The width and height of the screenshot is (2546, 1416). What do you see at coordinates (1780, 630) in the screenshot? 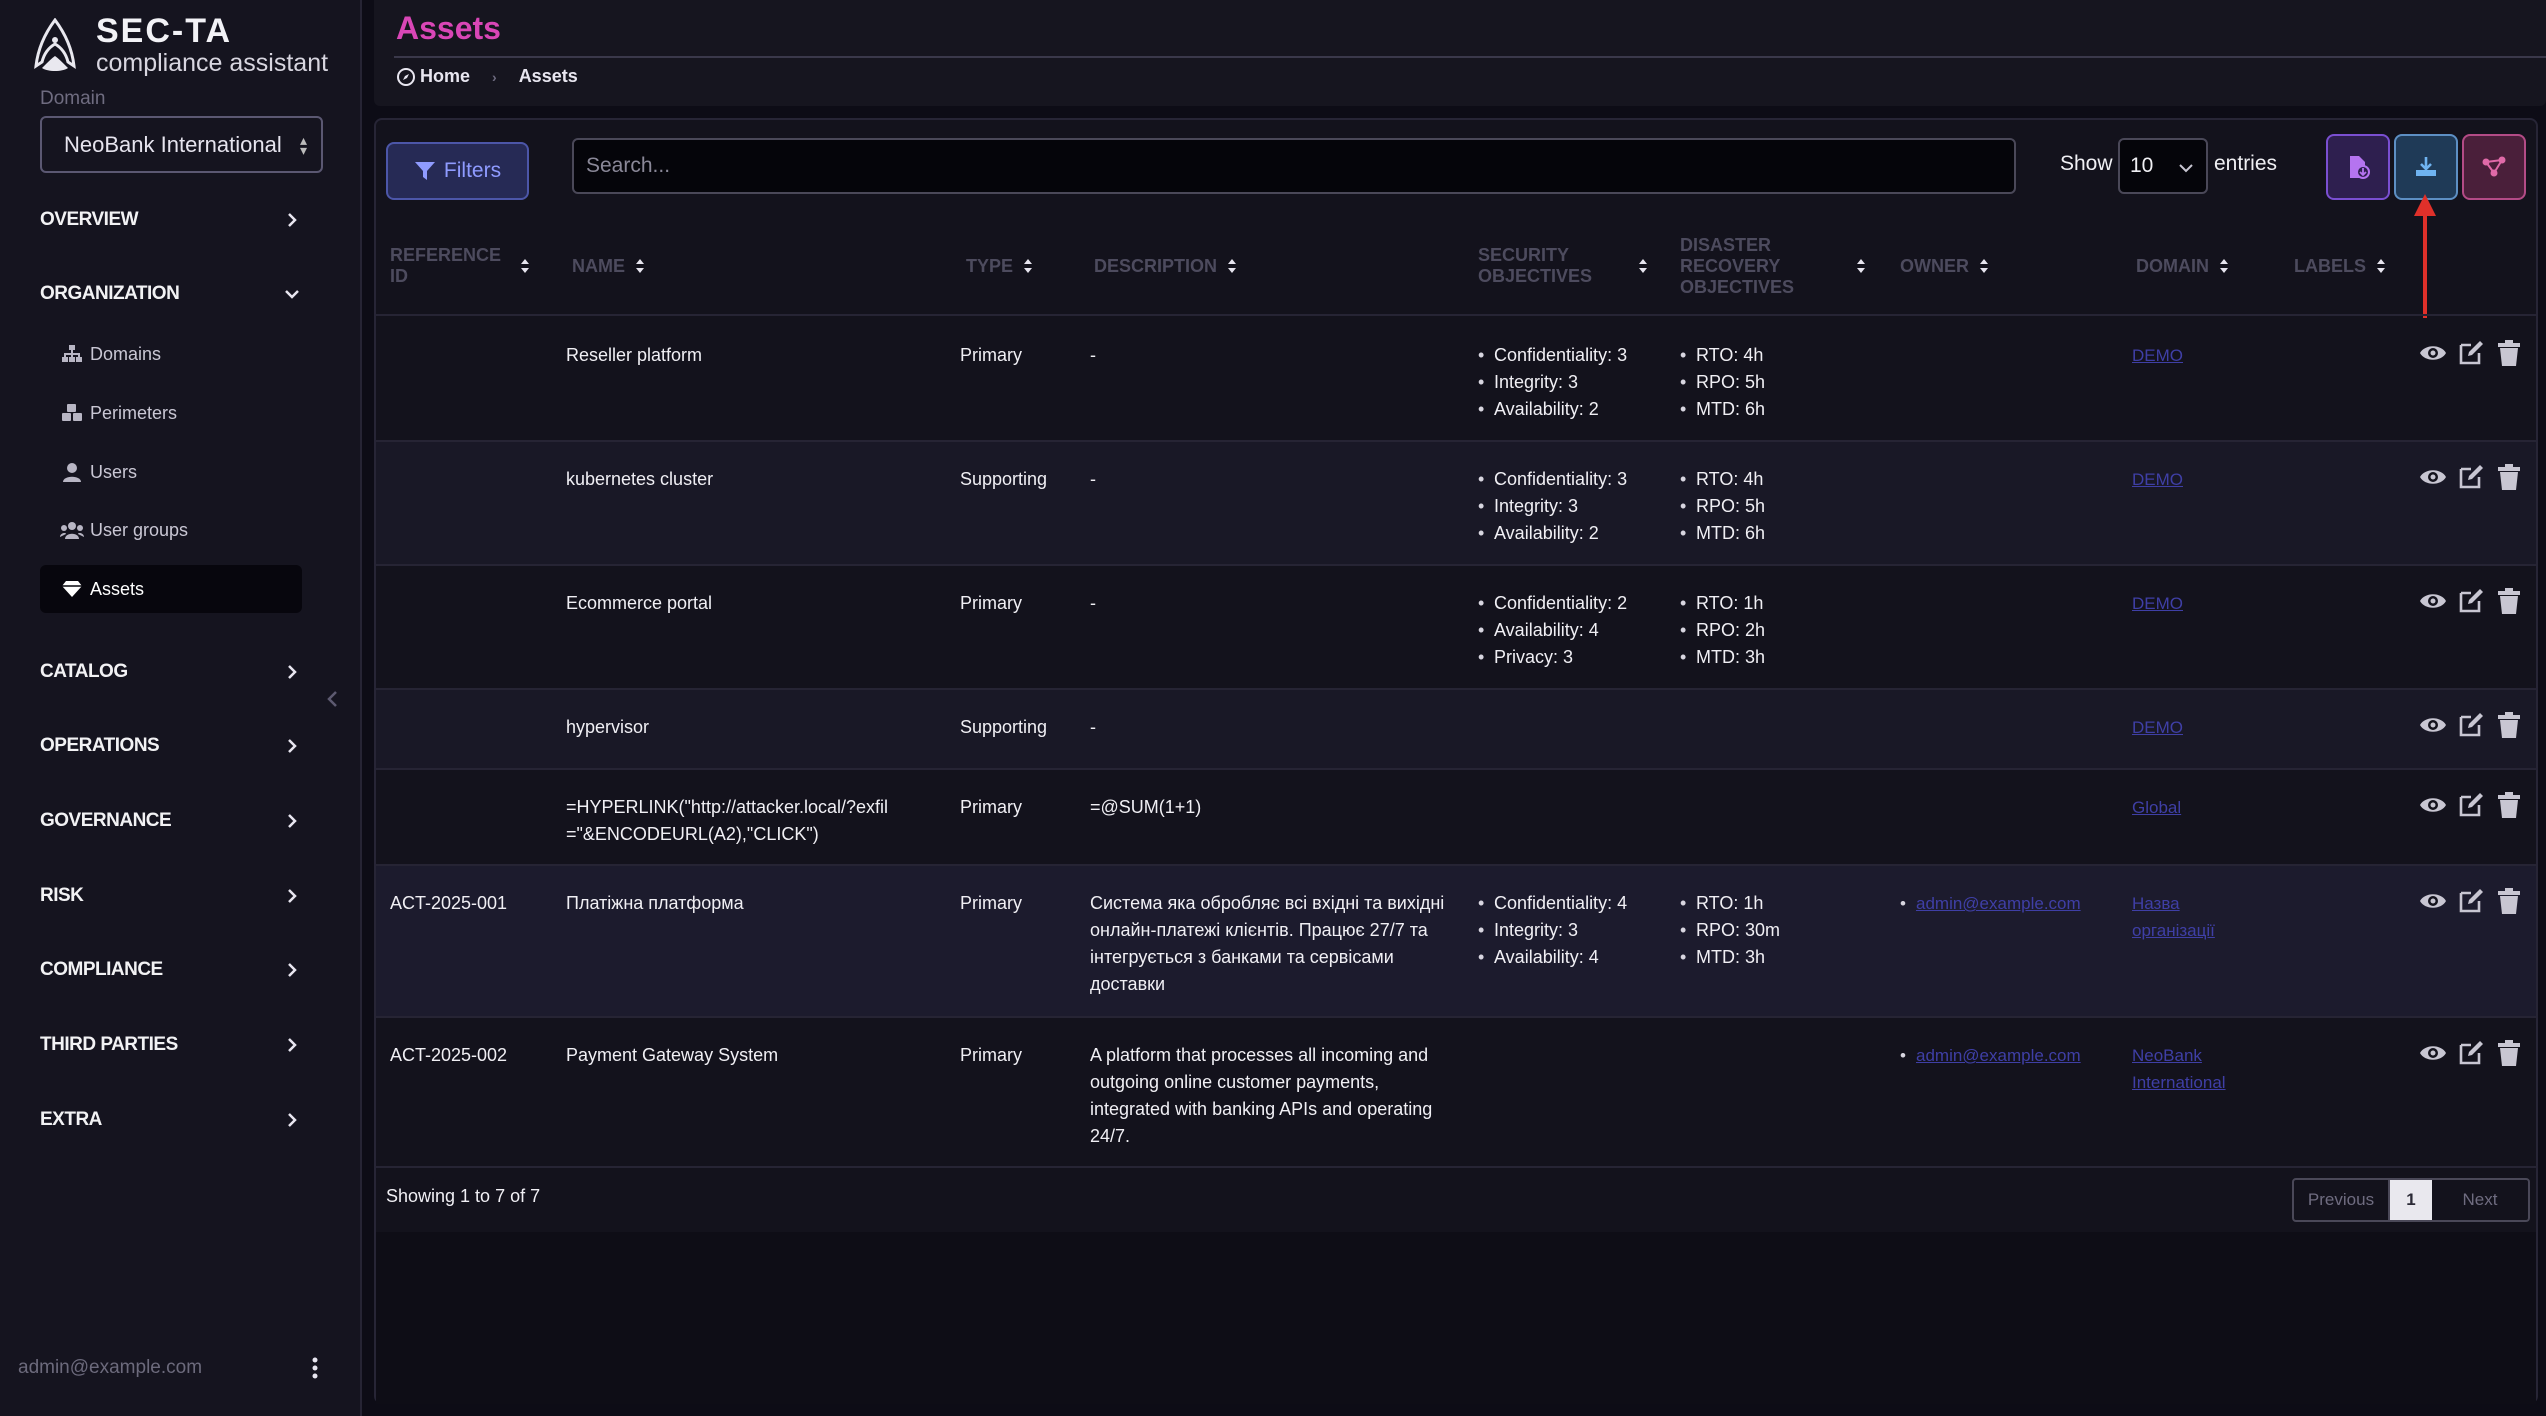
I see `disaster-recovery-cell: RTO: 1hRPO: 2hMTD: 3h` at bounding box center [1780, 630].